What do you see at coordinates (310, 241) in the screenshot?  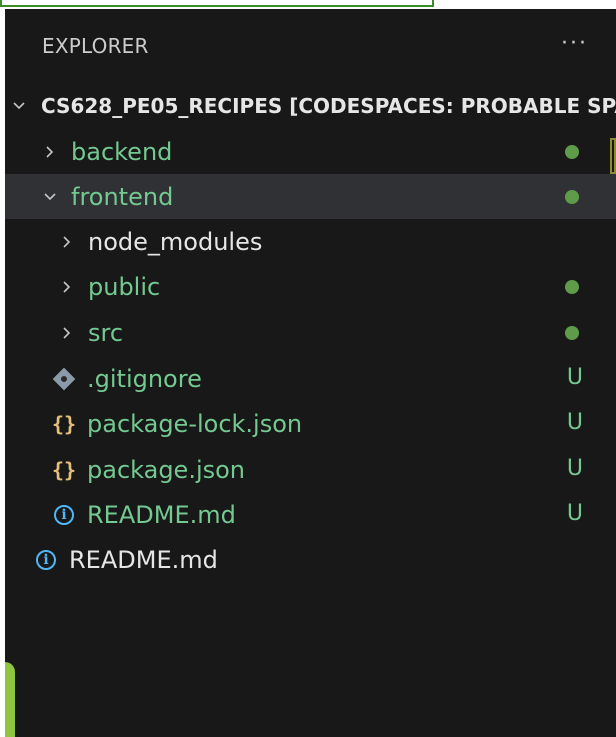 I see `tree-item-node-modules: node_modules` at bounding box center [310, 241].